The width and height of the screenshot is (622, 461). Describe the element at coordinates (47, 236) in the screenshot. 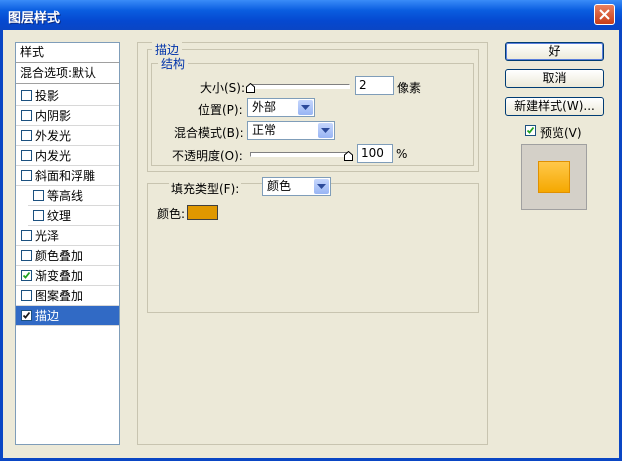

I see `style-item-label: 光泽` at that location.